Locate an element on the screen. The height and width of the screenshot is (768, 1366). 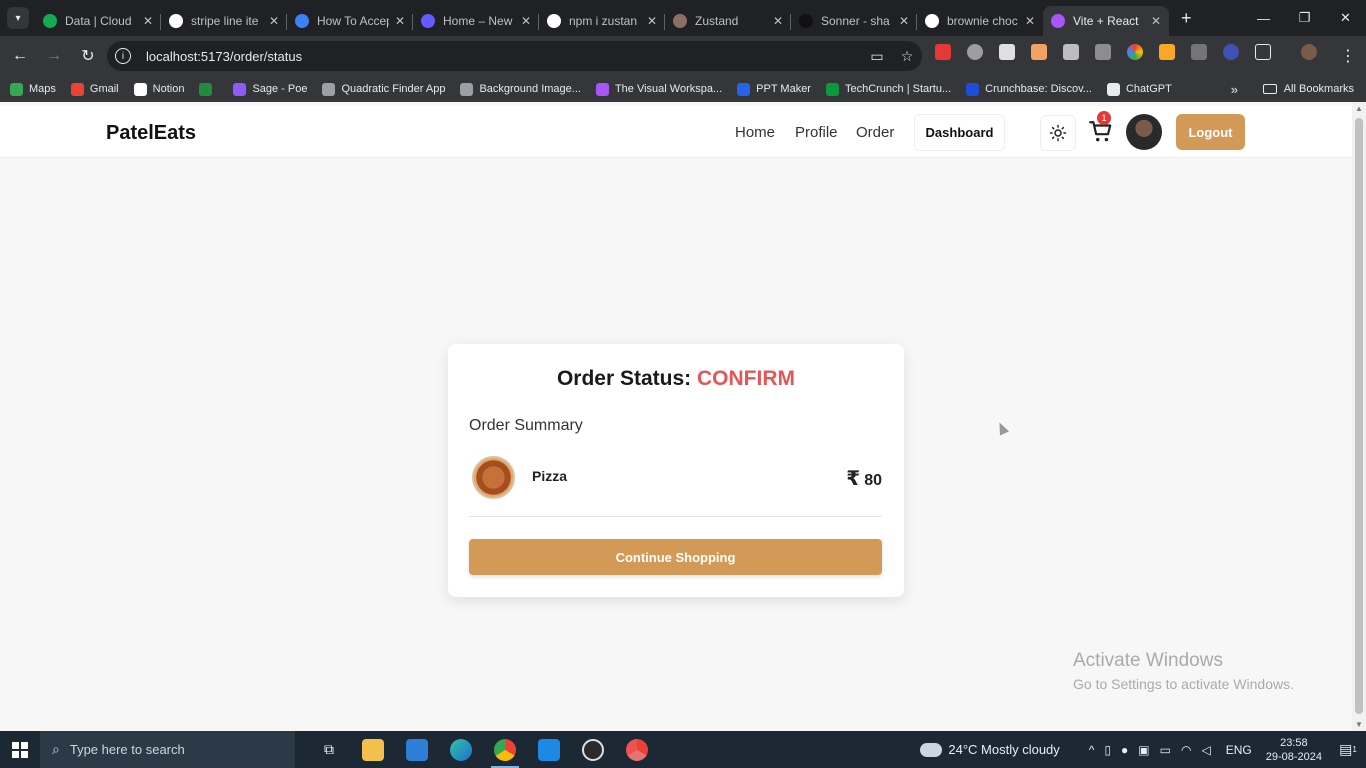
taskbar-search-placeholder: Type here to search is located at coordinates (127, 749).